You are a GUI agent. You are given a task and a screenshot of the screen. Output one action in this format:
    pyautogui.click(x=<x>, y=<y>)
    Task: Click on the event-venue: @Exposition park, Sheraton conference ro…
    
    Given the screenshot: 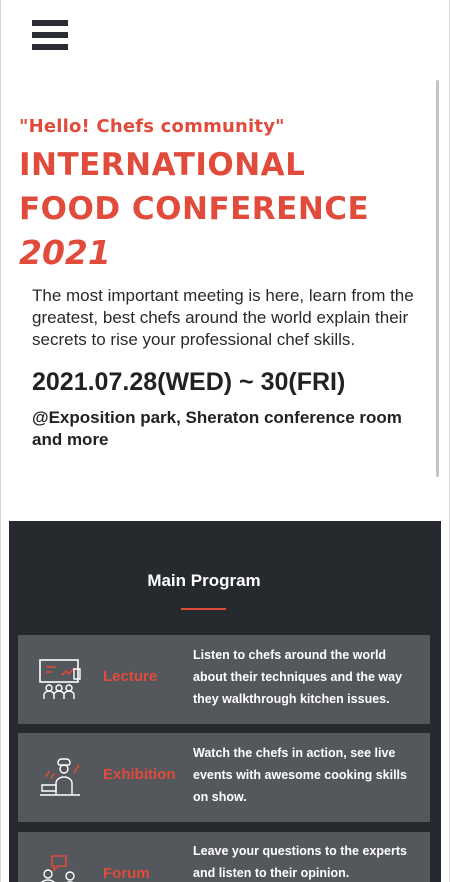 What is the action you would take?
    pyautogui.click(x=217, y=428)
    